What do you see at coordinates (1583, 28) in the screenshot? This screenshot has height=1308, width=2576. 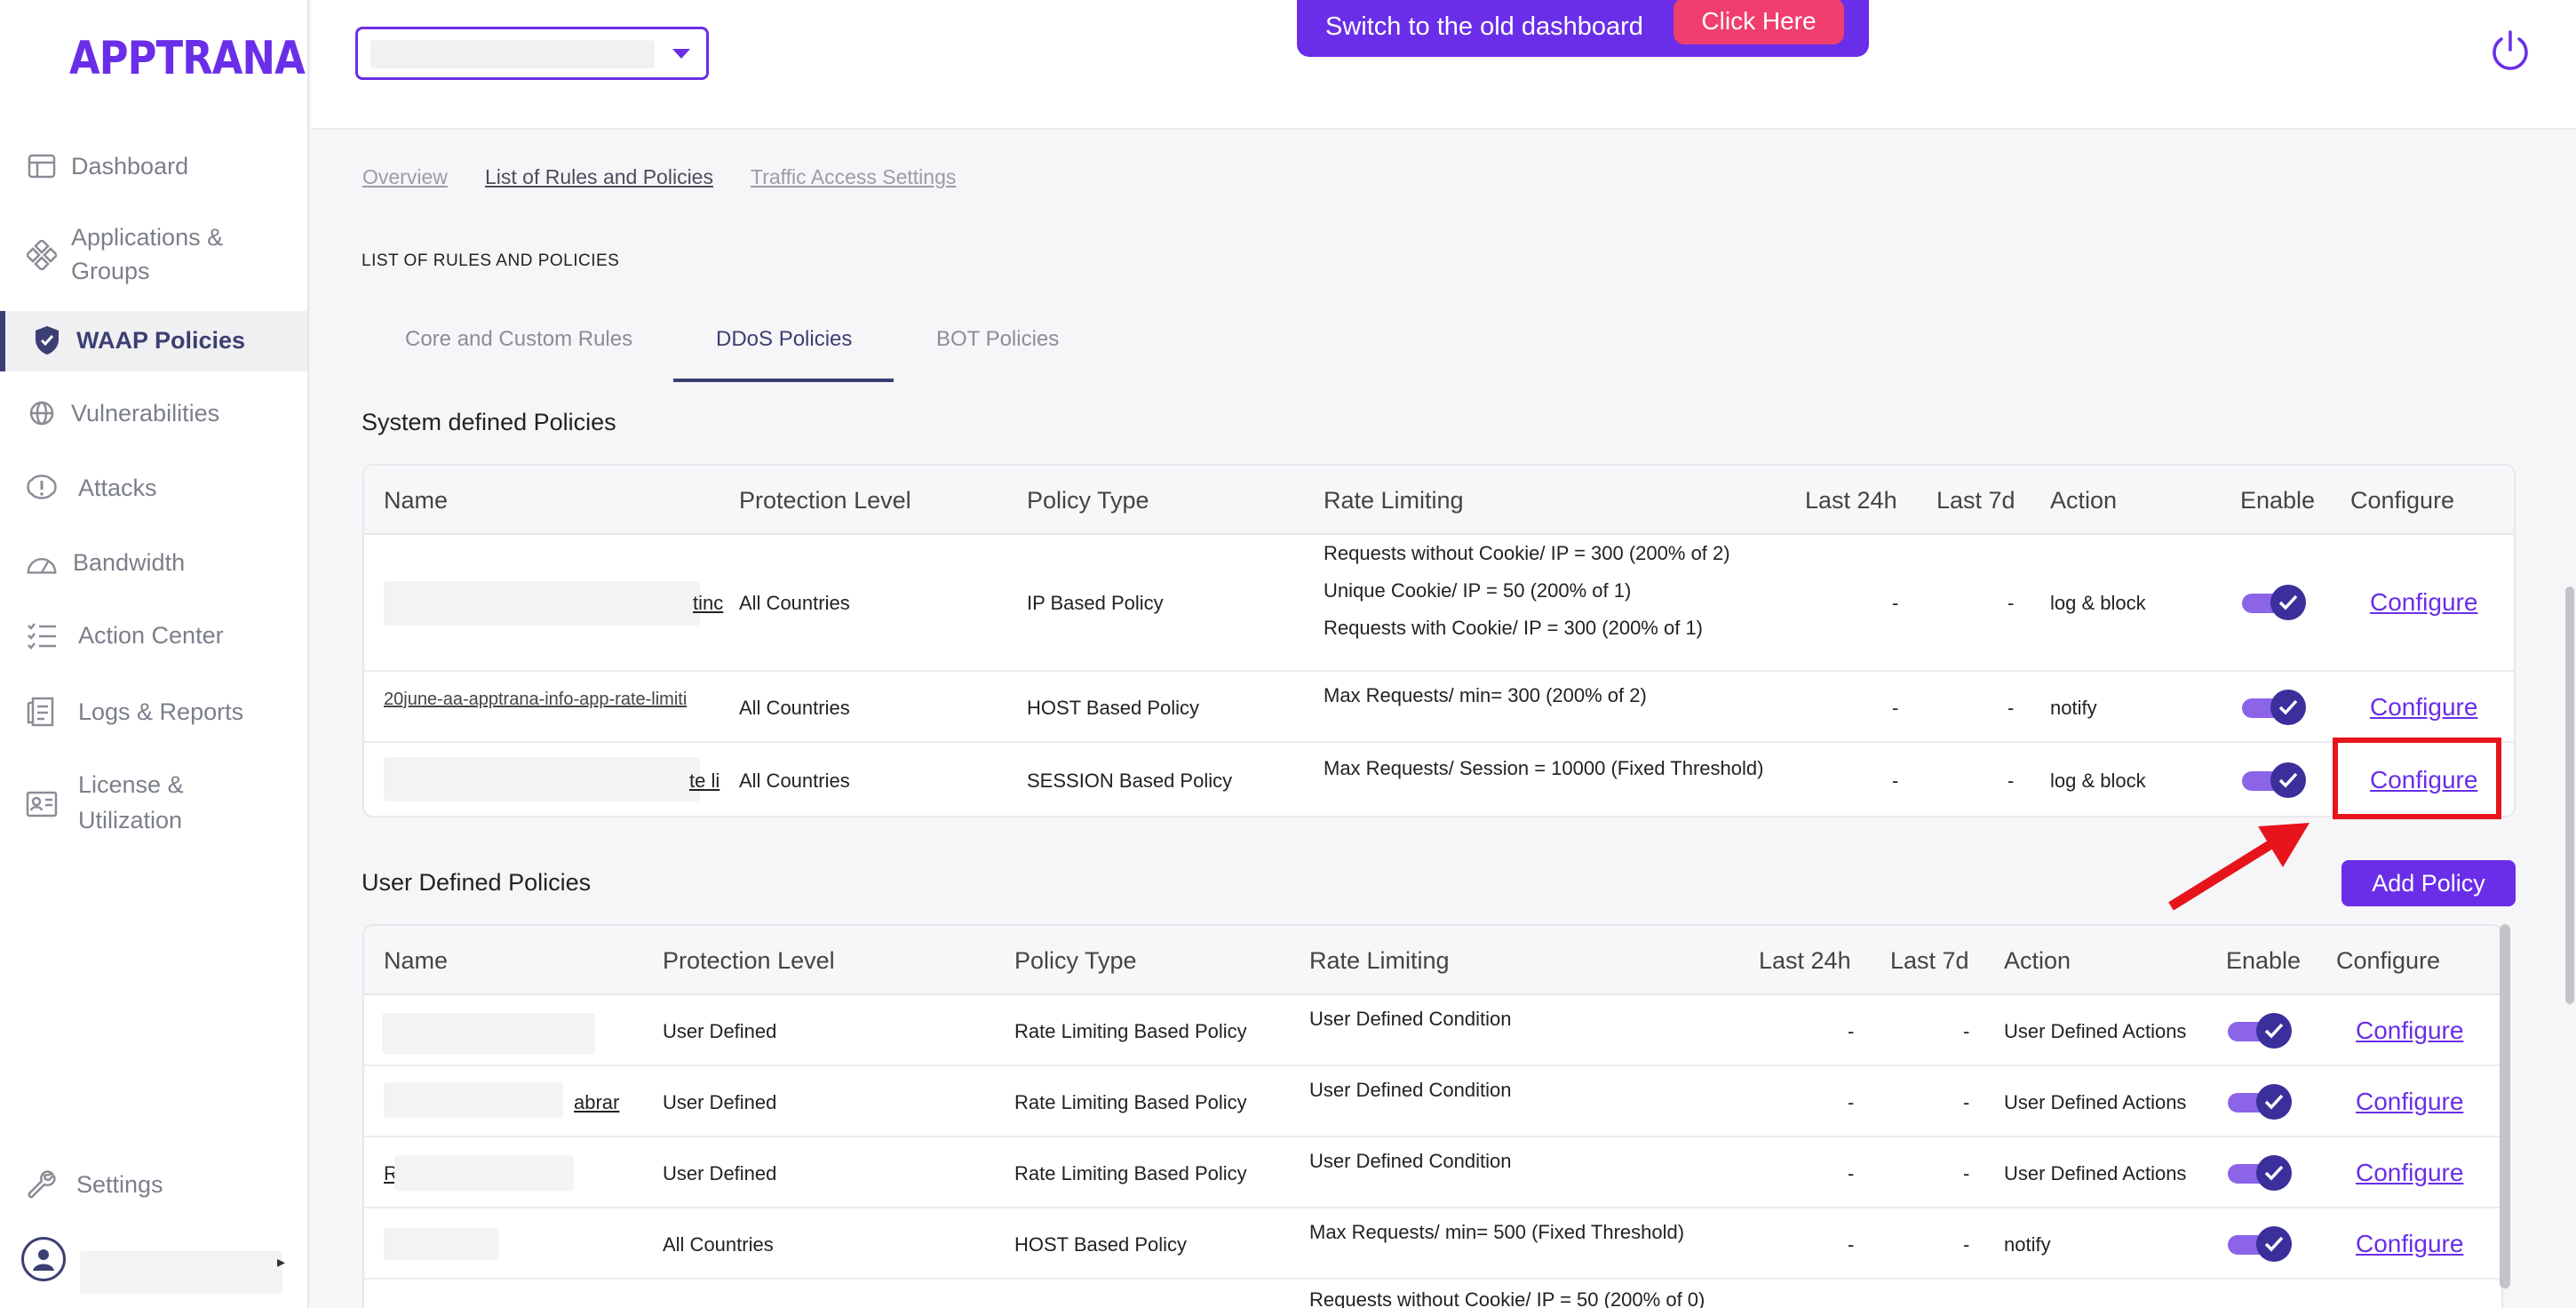 I see `switch-dashboard-banner: Switch to the old dashboard Click Here` at bounding box center [1583, 28].